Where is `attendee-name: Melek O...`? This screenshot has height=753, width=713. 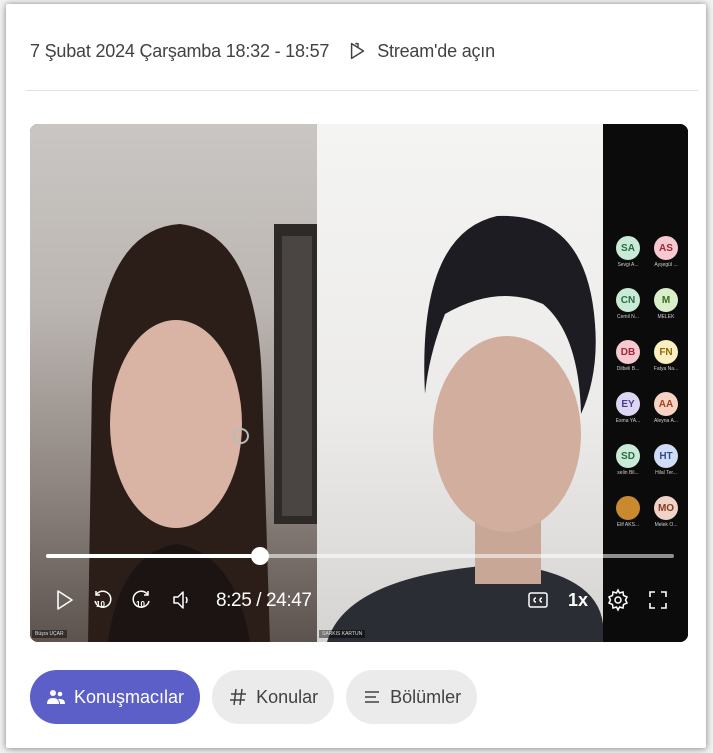 attendee-name: Melek O... is located at coordinates (666, 525).